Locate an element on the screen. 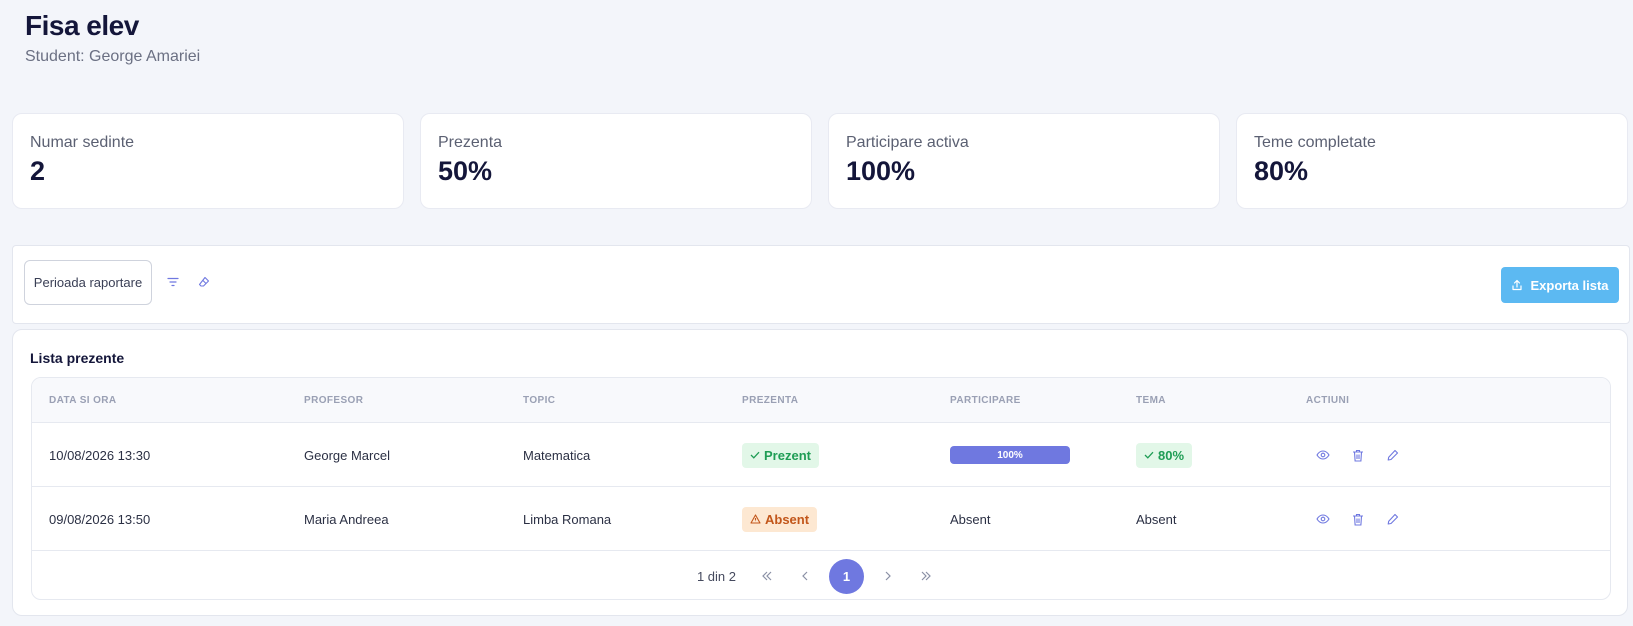  cell-date: 09/08/2026 13:50 is located at coordinates (100, 519).